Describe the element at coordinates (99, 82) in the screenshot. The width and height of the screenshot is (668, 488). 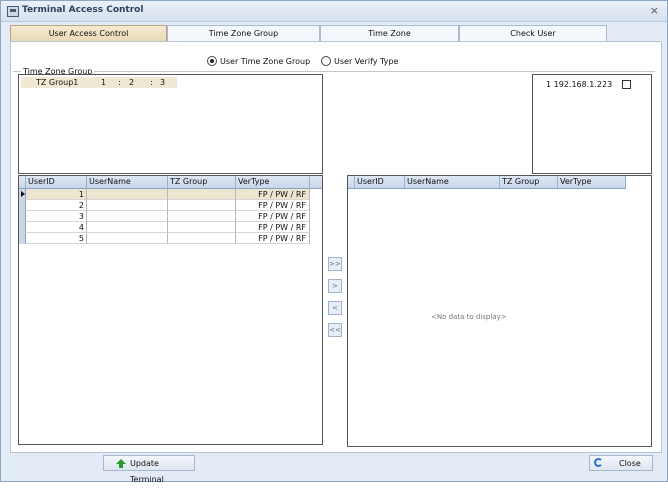
I see `list-item: TZ Group1 1 : 2 : 3` at that location.